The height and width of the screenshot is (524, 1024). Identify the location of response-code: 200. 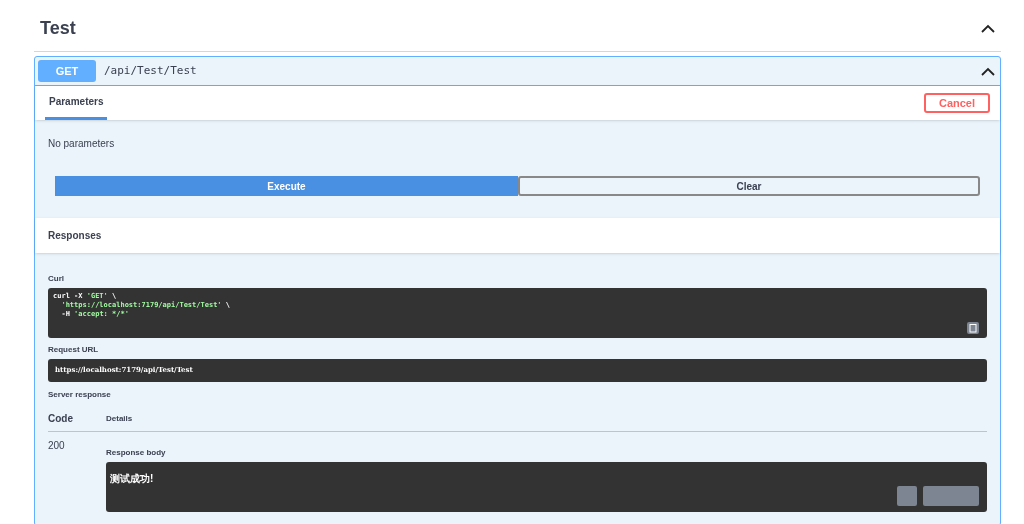
(57, 446).